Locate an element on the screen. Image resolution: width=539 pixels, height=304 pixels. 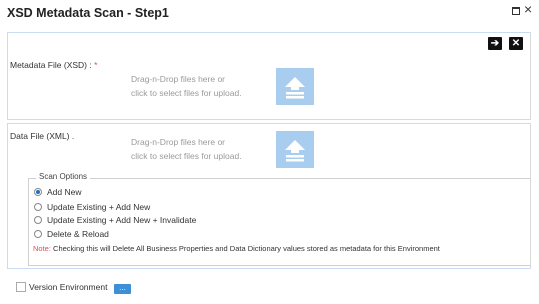
arrow-right-icon: ➔ is located at coordinates (495, 43).